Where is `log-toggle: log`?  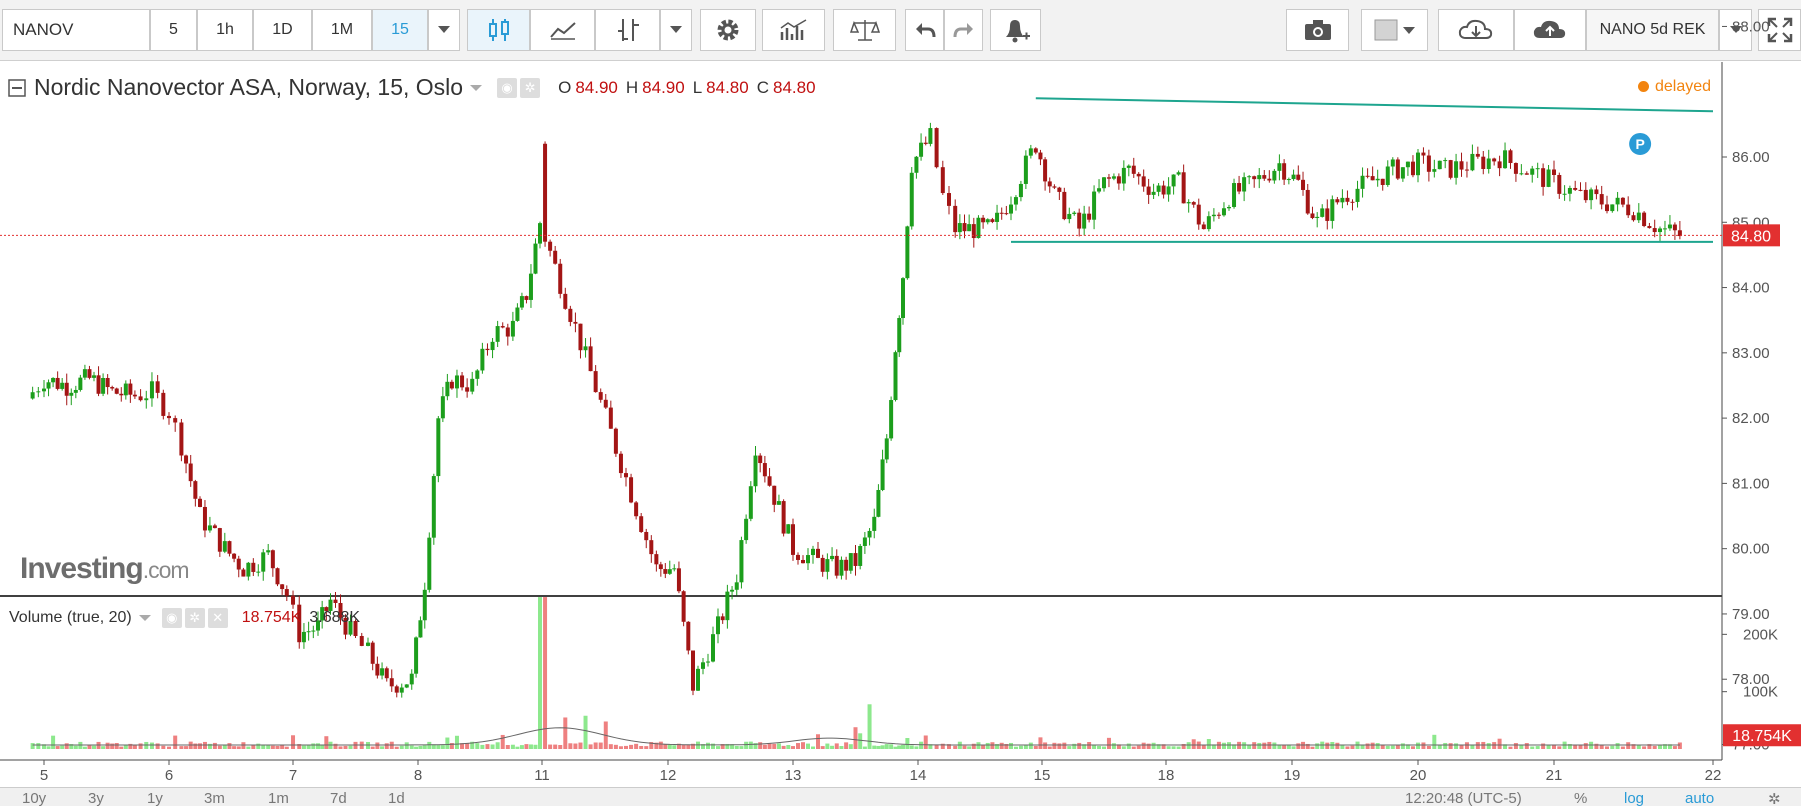 log-toggle: log is located at coordinates (1634, 798).